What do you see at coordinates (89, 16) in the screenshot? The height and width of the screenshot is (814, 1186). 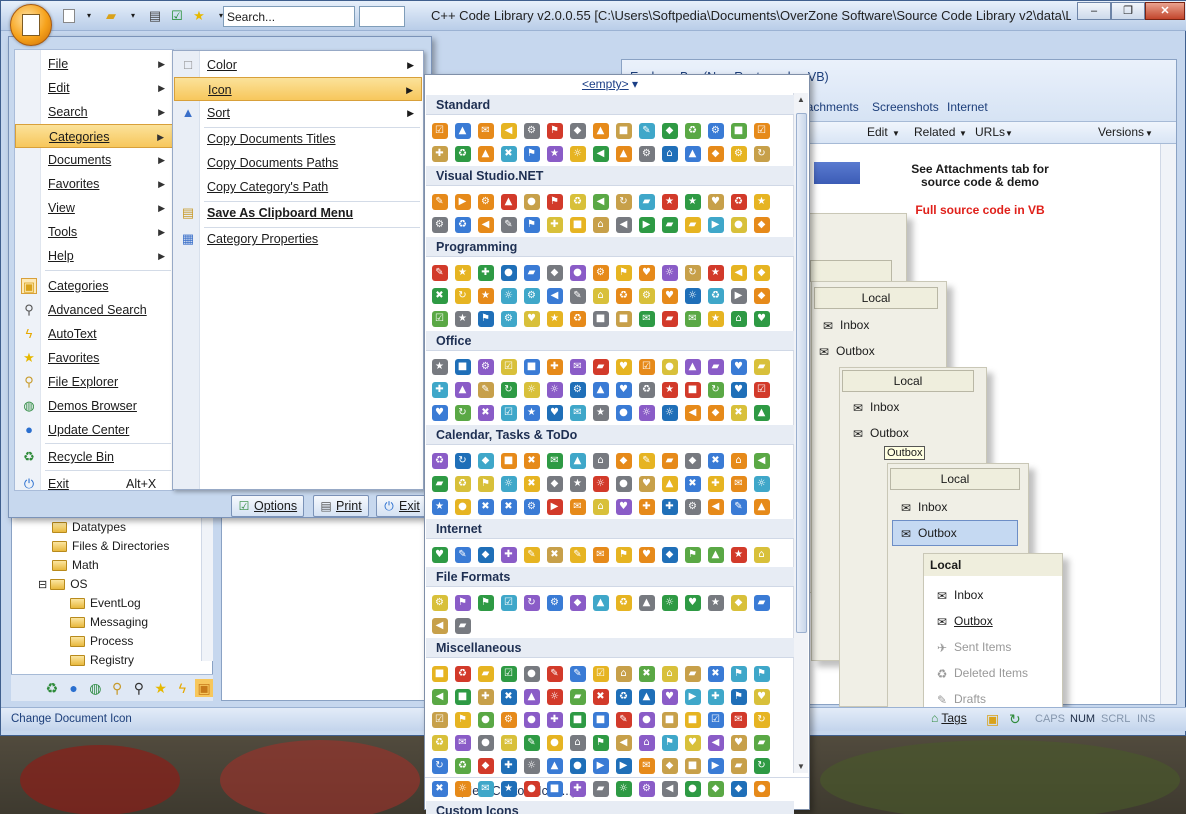 I see `dropdown-arrow-icon: ▾` at bounding box center [89, 16].